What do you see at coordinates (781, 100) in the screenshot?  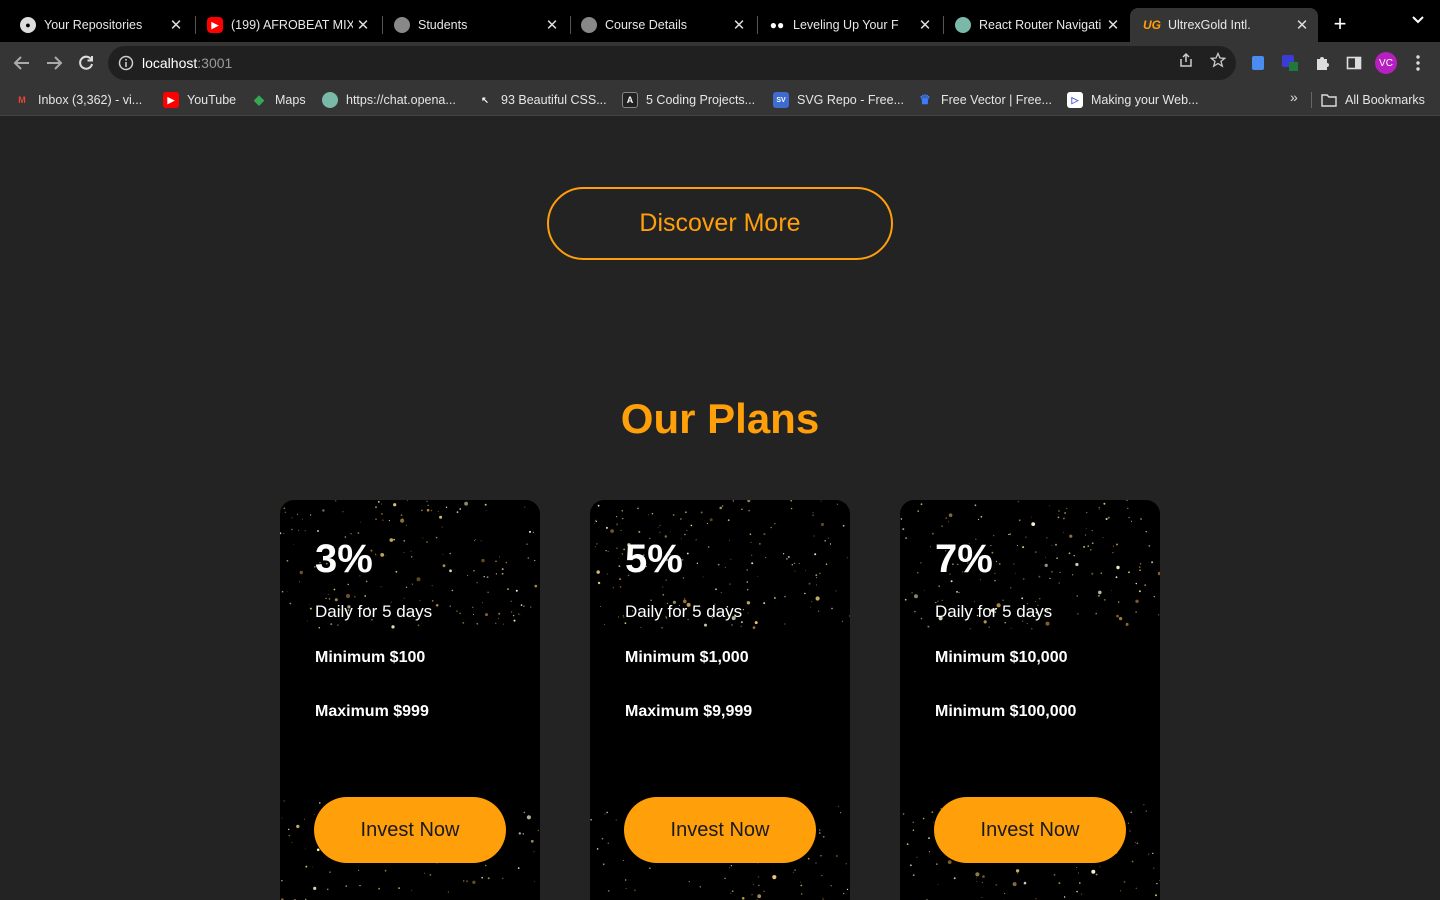 I see `svgrepo-icon: SV` at bounding box center [781, 100].